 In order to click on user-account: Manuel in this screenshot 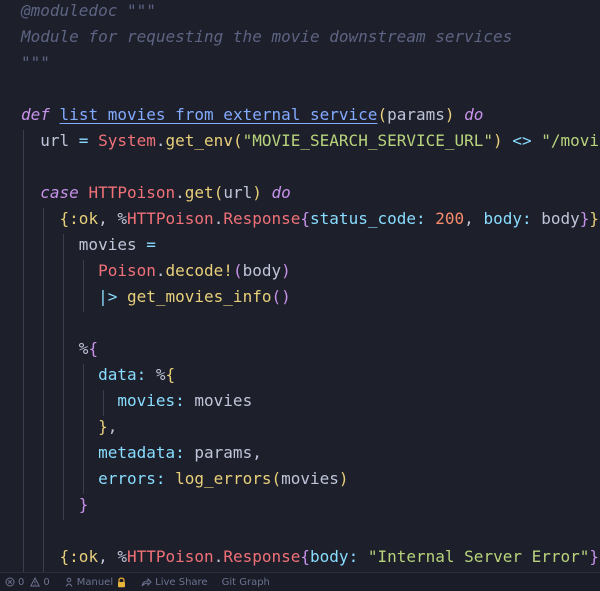, I will do `click(95, 582)`.